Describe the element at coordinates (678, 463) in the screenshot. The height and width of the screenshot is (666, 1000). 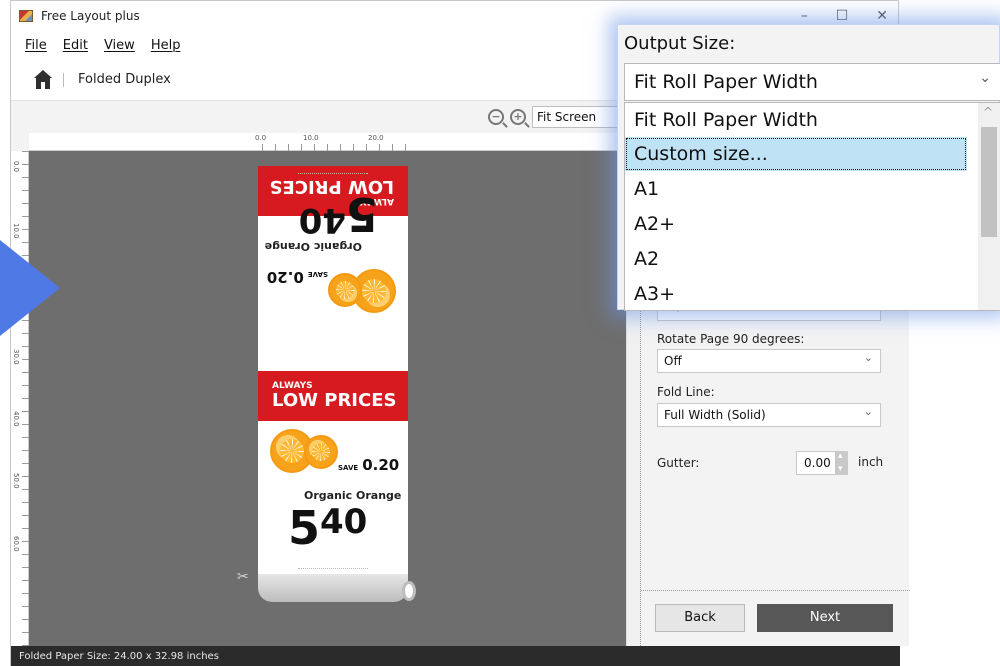
I see `gutter-label: Gutter:` at that location.